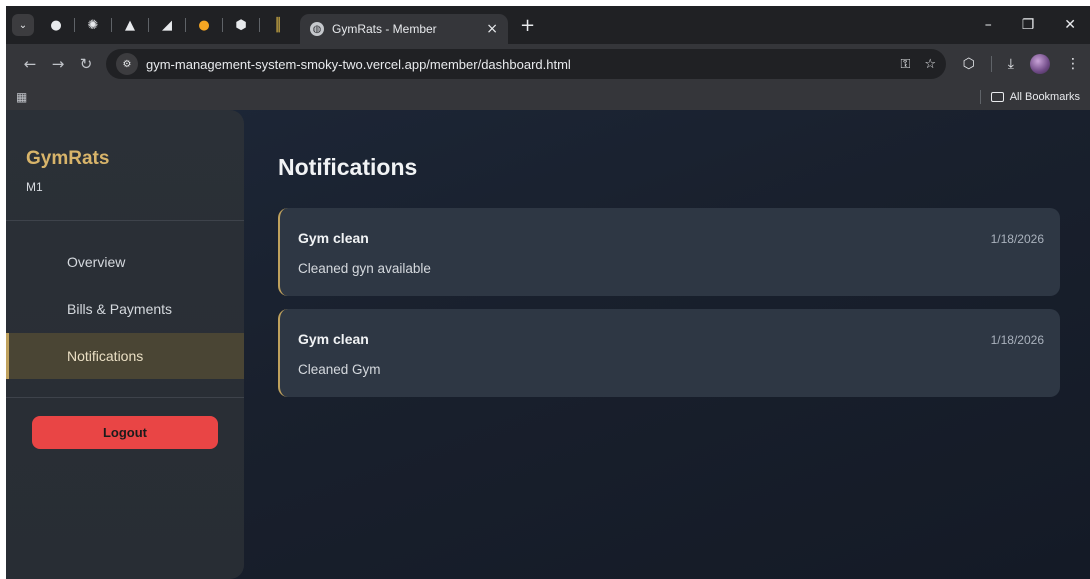  What do you see at coordinates (23, 25) in the screenshot?
I see `tab-search-chevron-icon: ⌄` at bounding box center [23, 25].